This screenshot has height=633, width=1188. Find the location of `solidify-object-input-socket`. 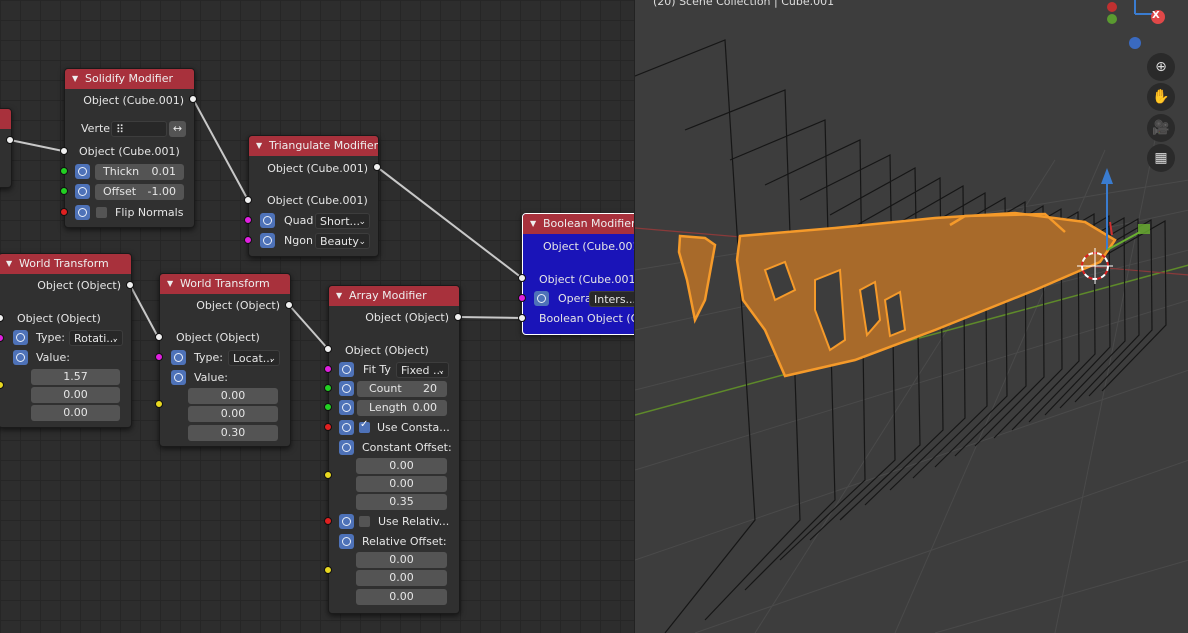

solidify-object-input-socket is located at coordinates (64, 151).